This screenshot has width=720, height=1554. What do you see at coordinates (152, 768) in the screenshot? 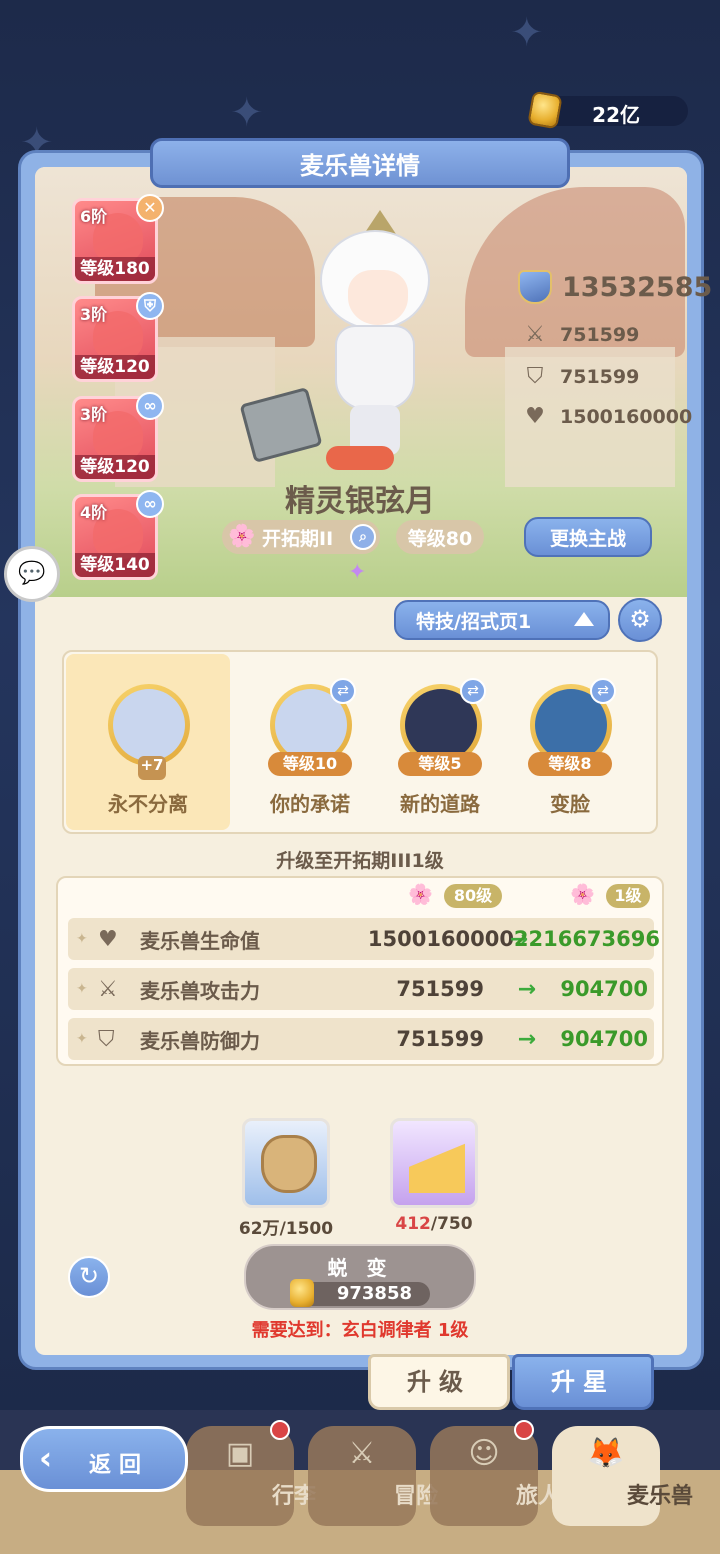
I see `skill-plus: +7` at bounding box center [152, 768].